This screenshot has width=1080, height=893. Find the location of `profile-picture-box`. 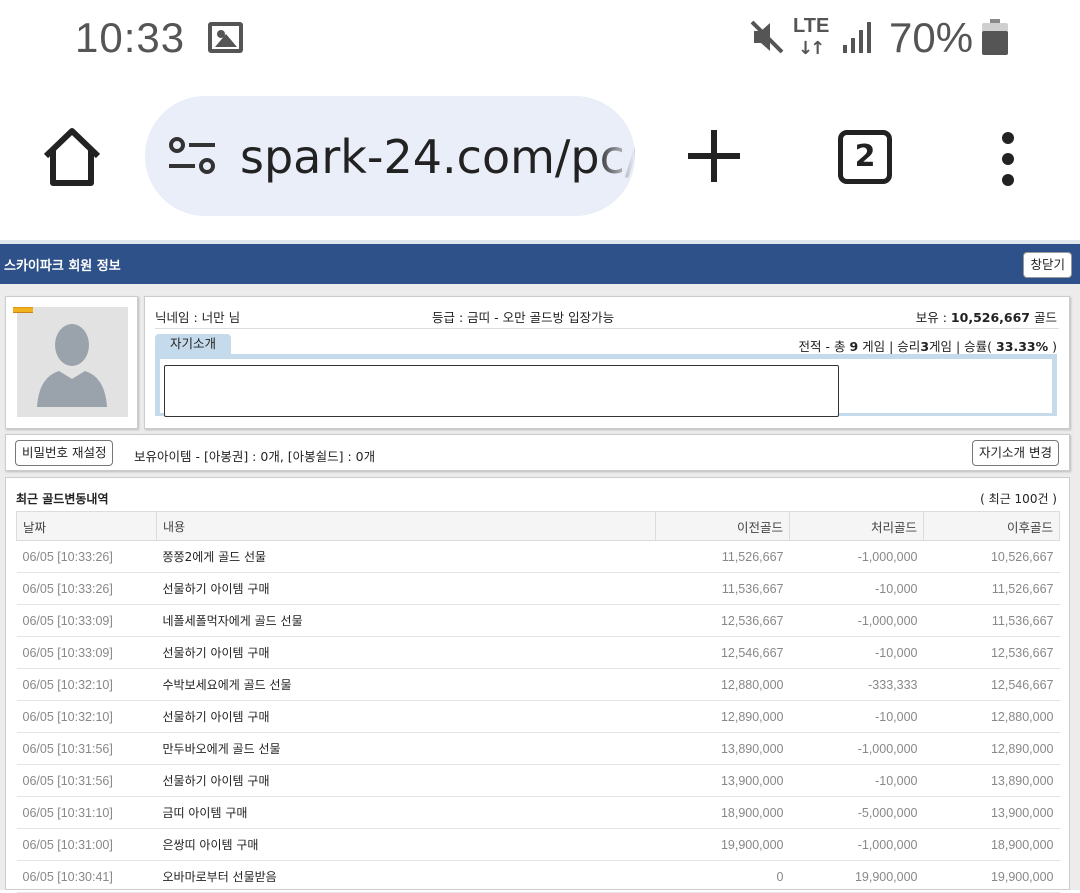

profile-picture-box is located at coordinates (71, 362).